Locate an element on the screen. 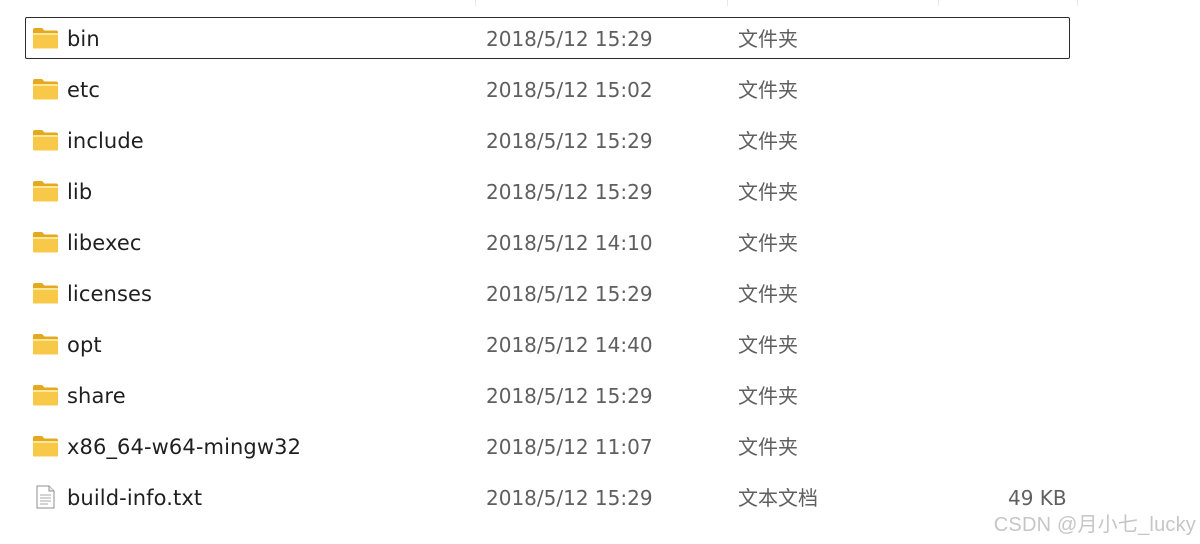  file-row: etc 2018/5/12 15:02 文件夹 is located at coordinates (600, 90).